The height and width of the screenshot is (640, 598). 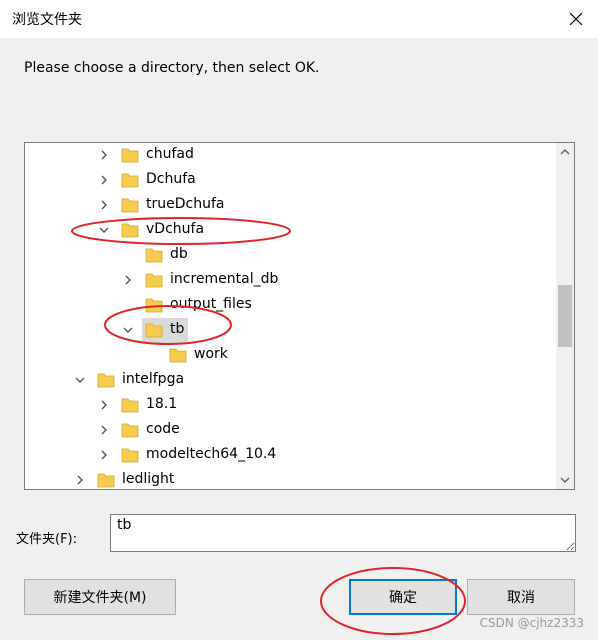 I want to click on tree-item-dchufa: Dchufa, so click(x=290, y=180).